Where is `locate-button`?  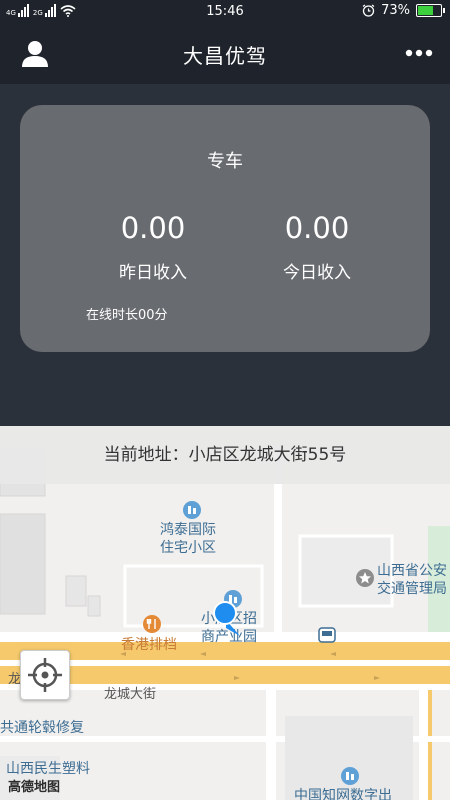
locate-button is located at coordinates (45, 675).